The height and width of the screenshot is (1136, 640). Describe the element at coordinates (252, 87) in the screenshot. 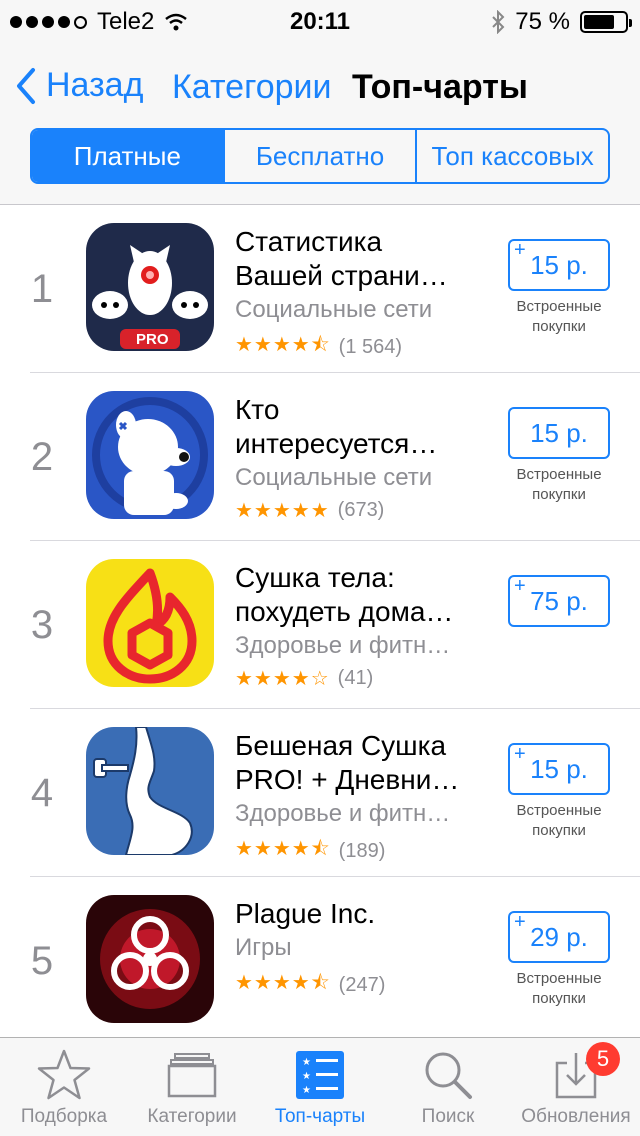

I see `categories-link: Категории` at that location.